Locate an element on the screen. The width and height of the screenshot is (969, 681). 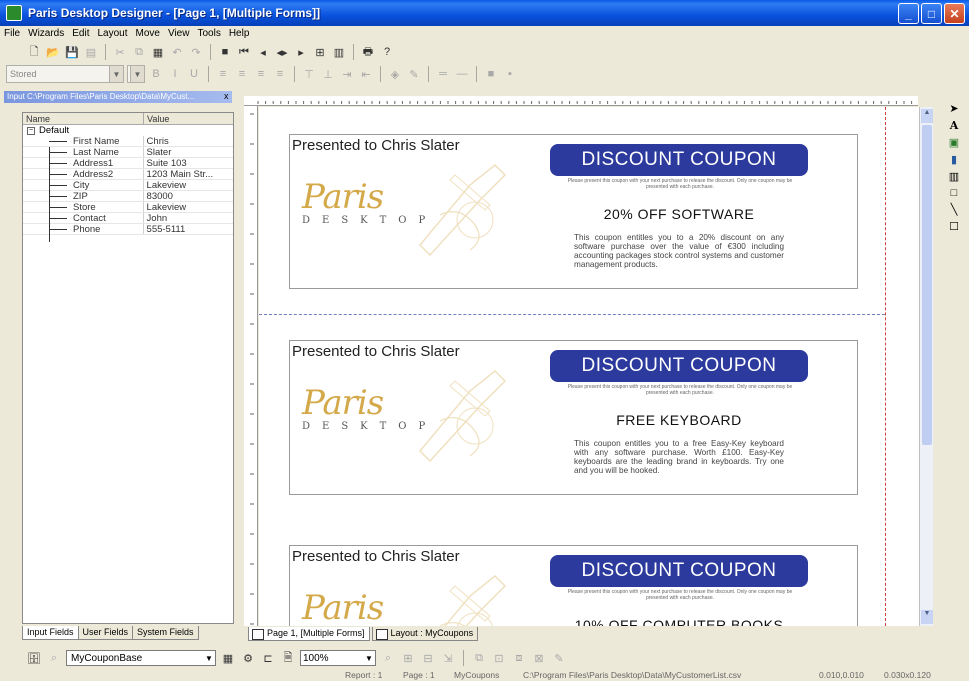
image-tool-icon: ▣ is located at coordinates (954, 142).